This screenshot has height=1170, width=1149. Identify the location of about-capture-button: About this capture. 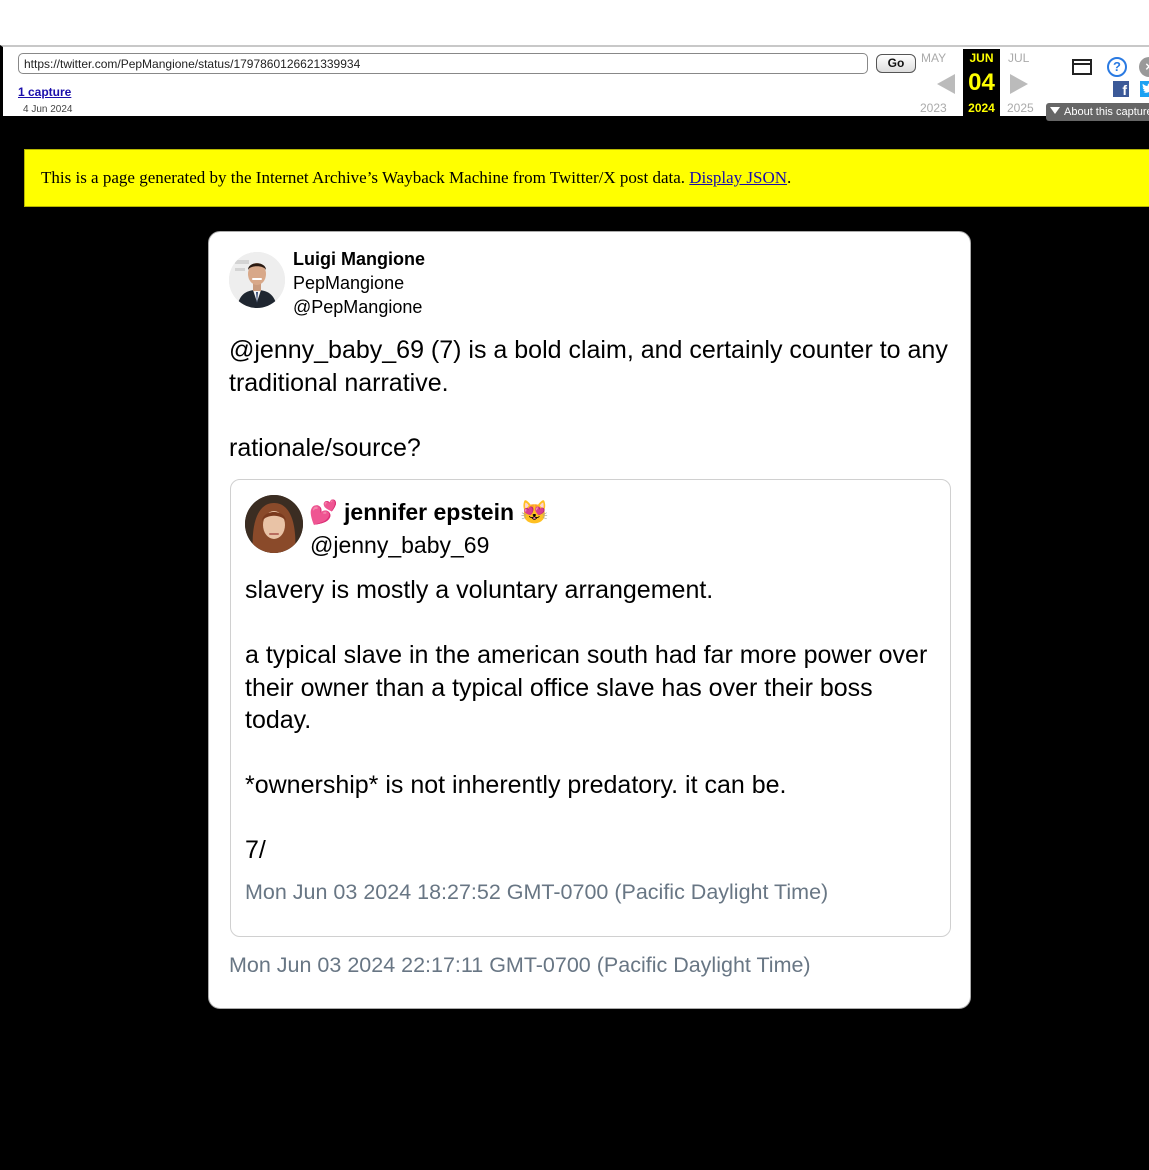
(1097, 112).